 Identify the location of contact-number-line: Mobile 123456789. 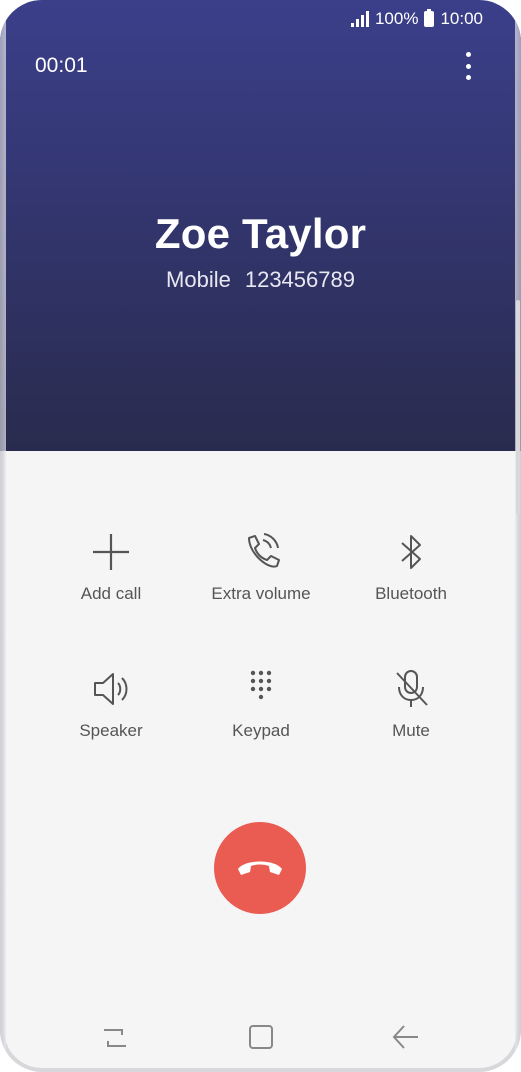
(260, 280).